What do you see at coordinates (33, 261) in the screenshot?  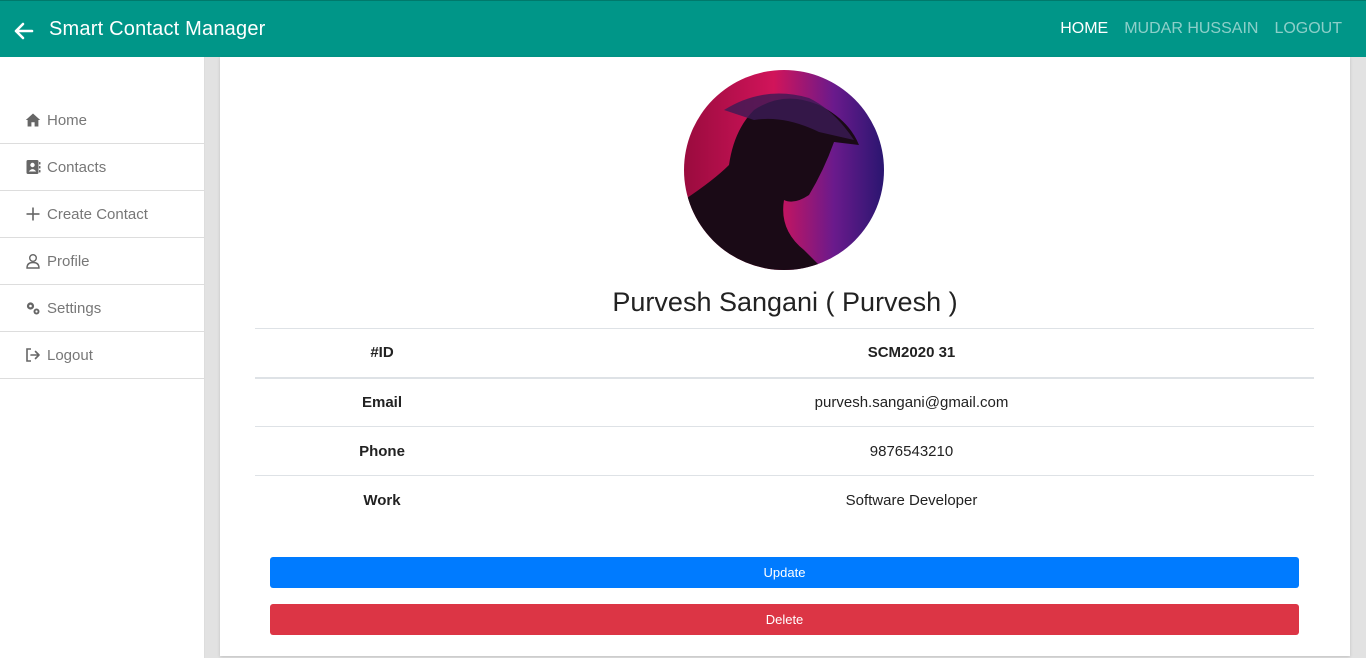 I see `user-icon` at bounding box center [33, 261].